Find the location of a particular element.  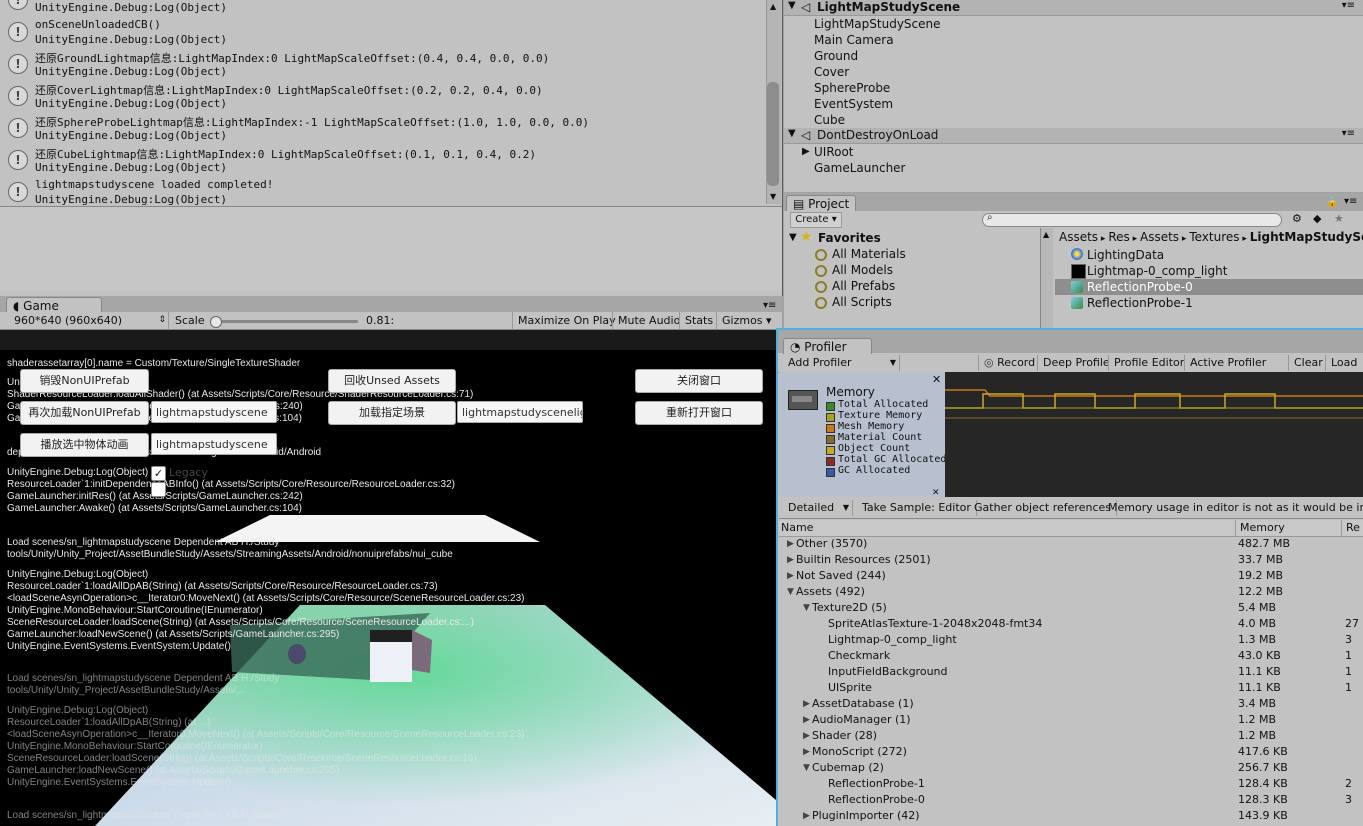

resolution-dropdown: 960*640 (960x640) ⇕ is located at coordinates (88, 320).